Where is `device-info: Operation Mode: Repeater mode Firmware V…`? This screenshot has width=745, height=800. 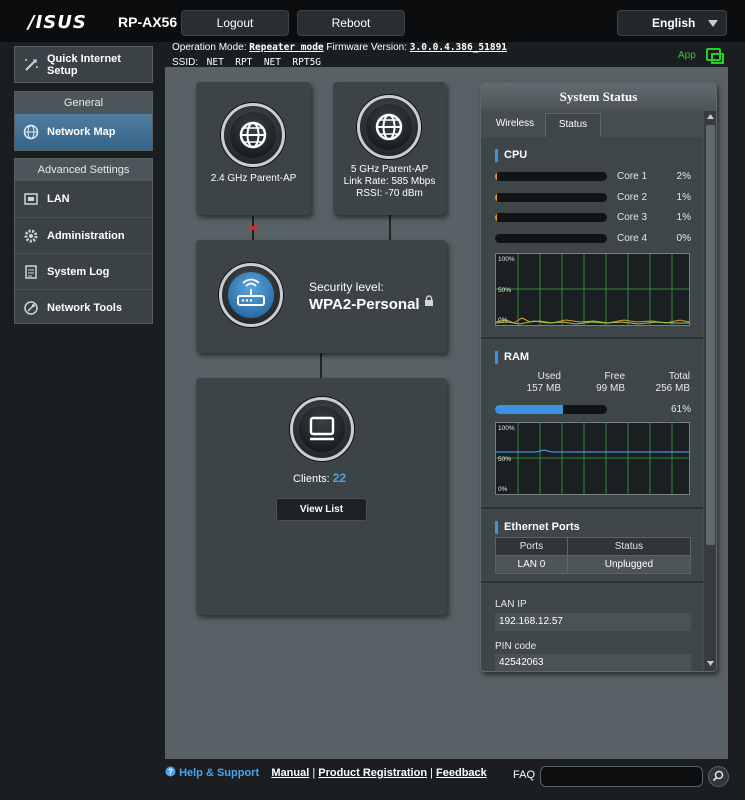 device-info: Operation Mode: Repeater mode Firmware V… is located at coordinates (339, 55).